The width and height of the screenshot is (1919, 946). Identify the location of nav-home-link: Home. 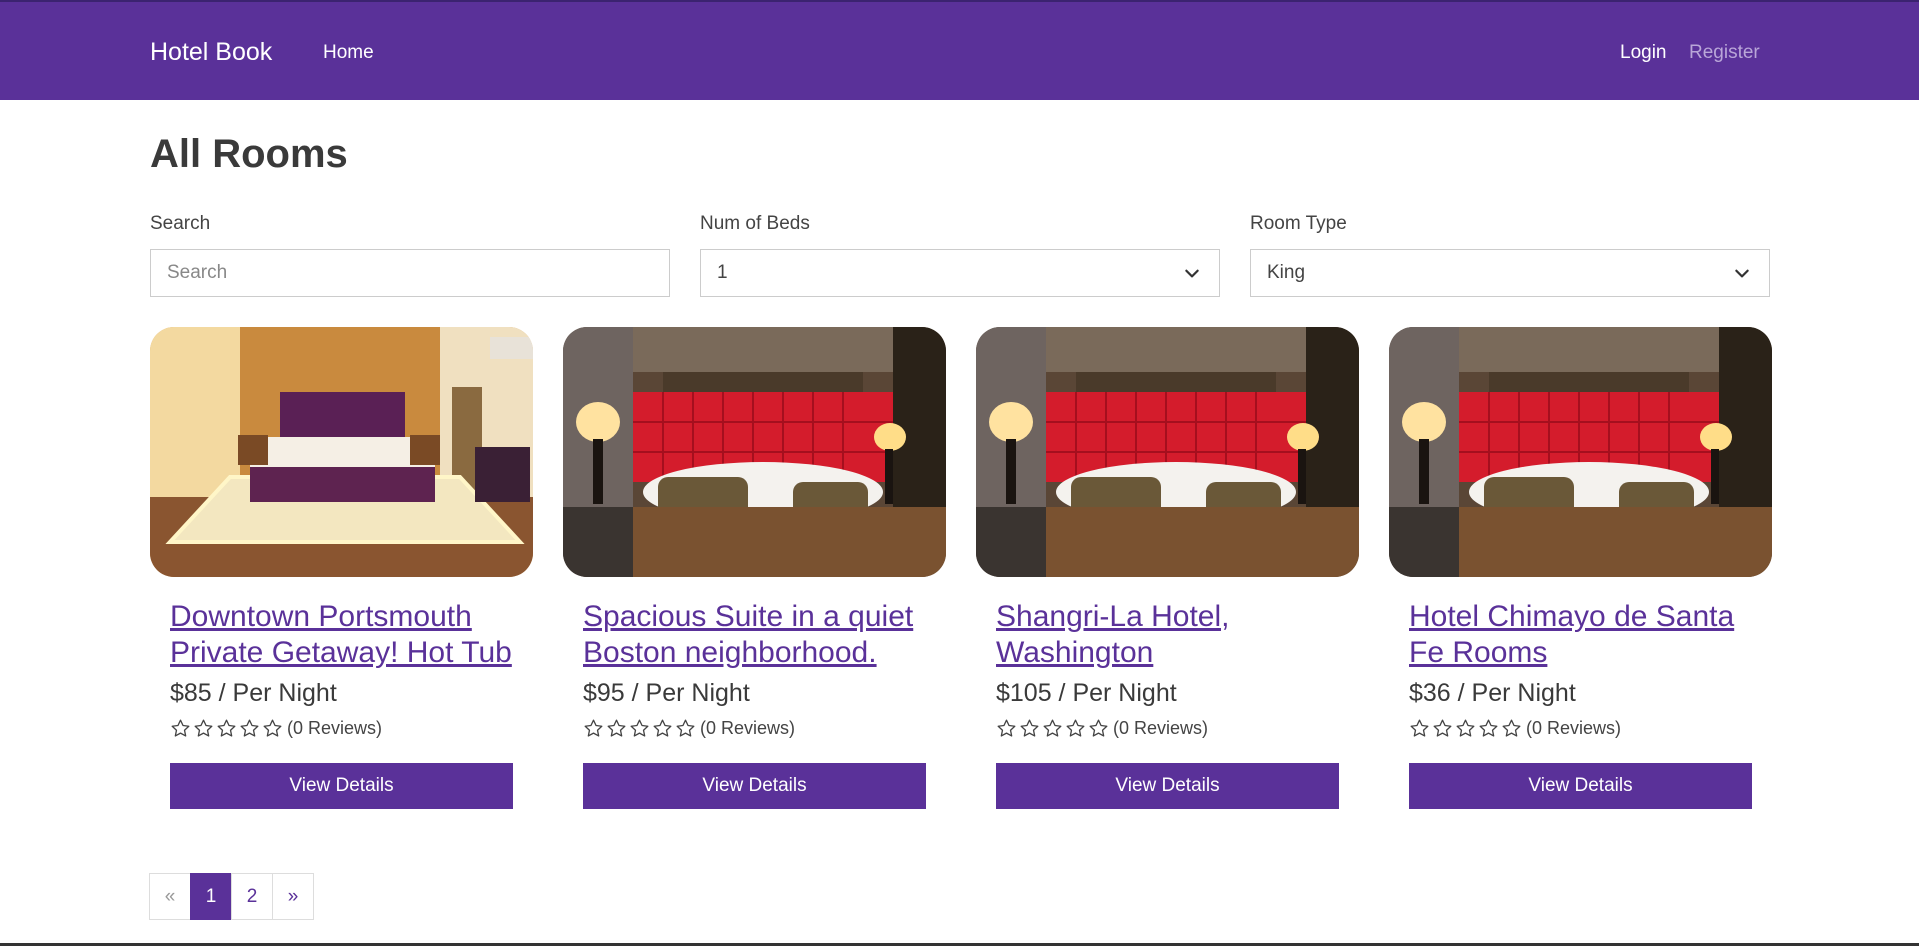
(348, 53).